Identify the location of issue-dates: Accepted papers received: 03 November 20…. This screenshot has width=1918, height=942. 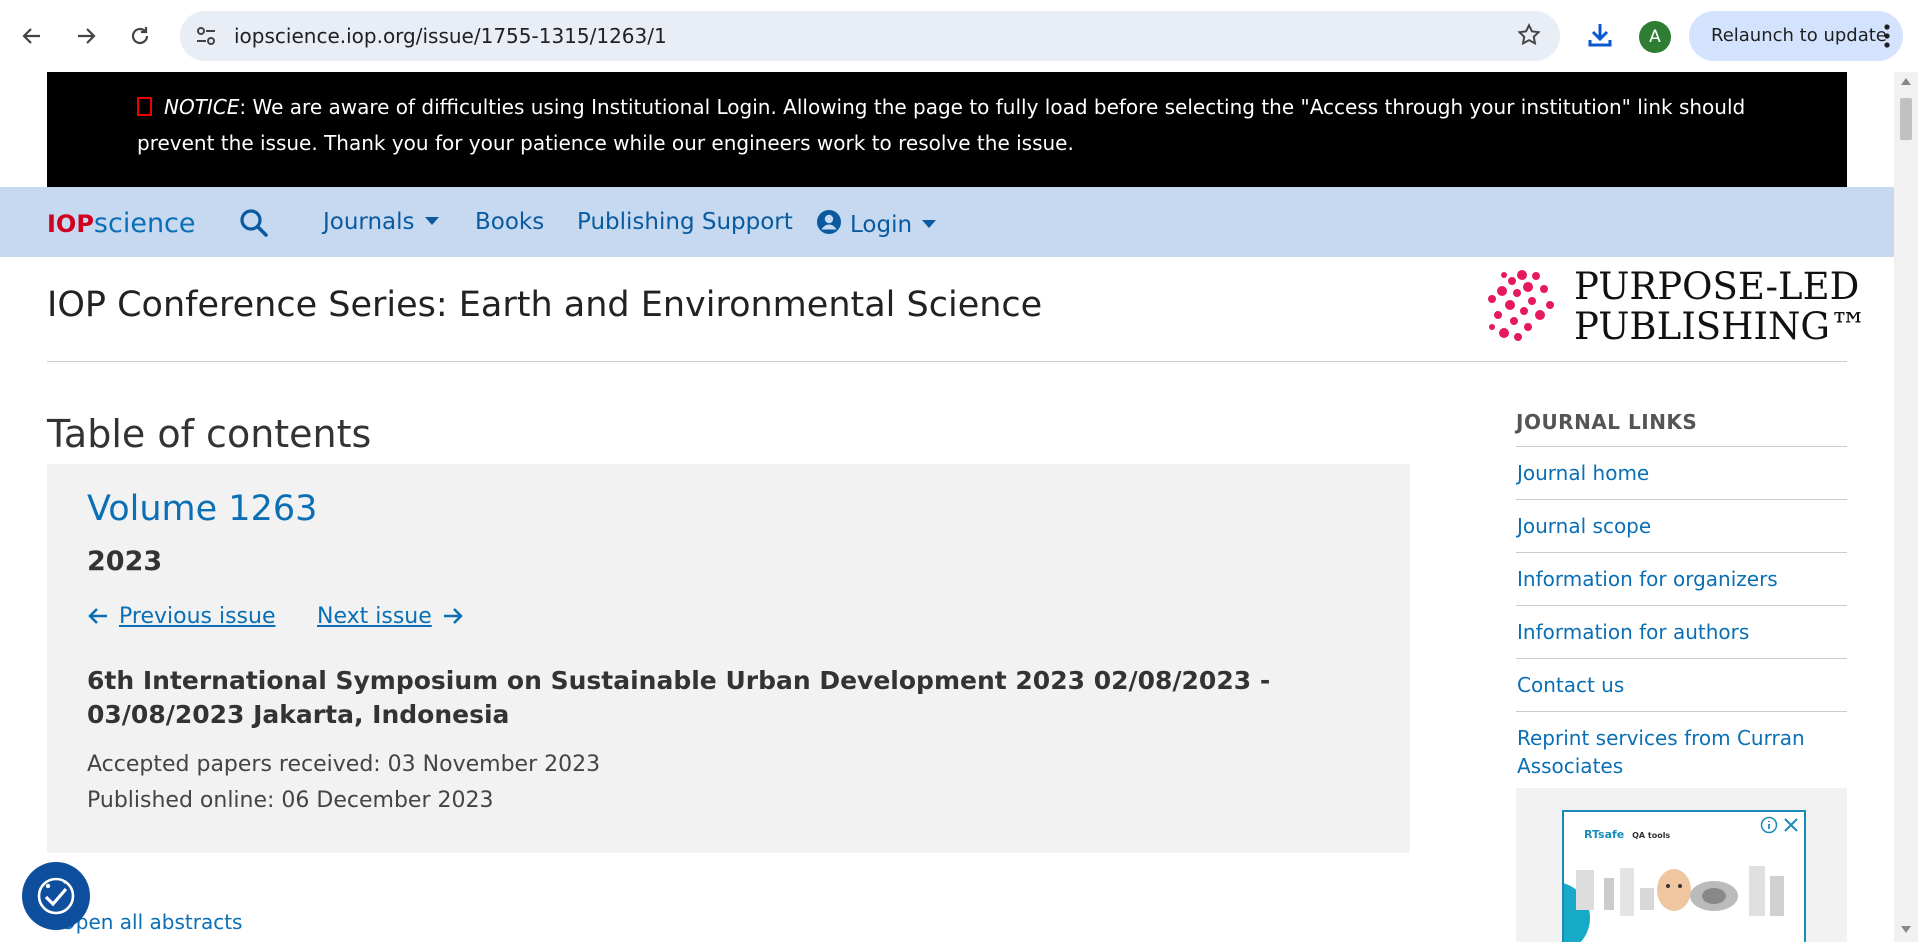
(343, 783).